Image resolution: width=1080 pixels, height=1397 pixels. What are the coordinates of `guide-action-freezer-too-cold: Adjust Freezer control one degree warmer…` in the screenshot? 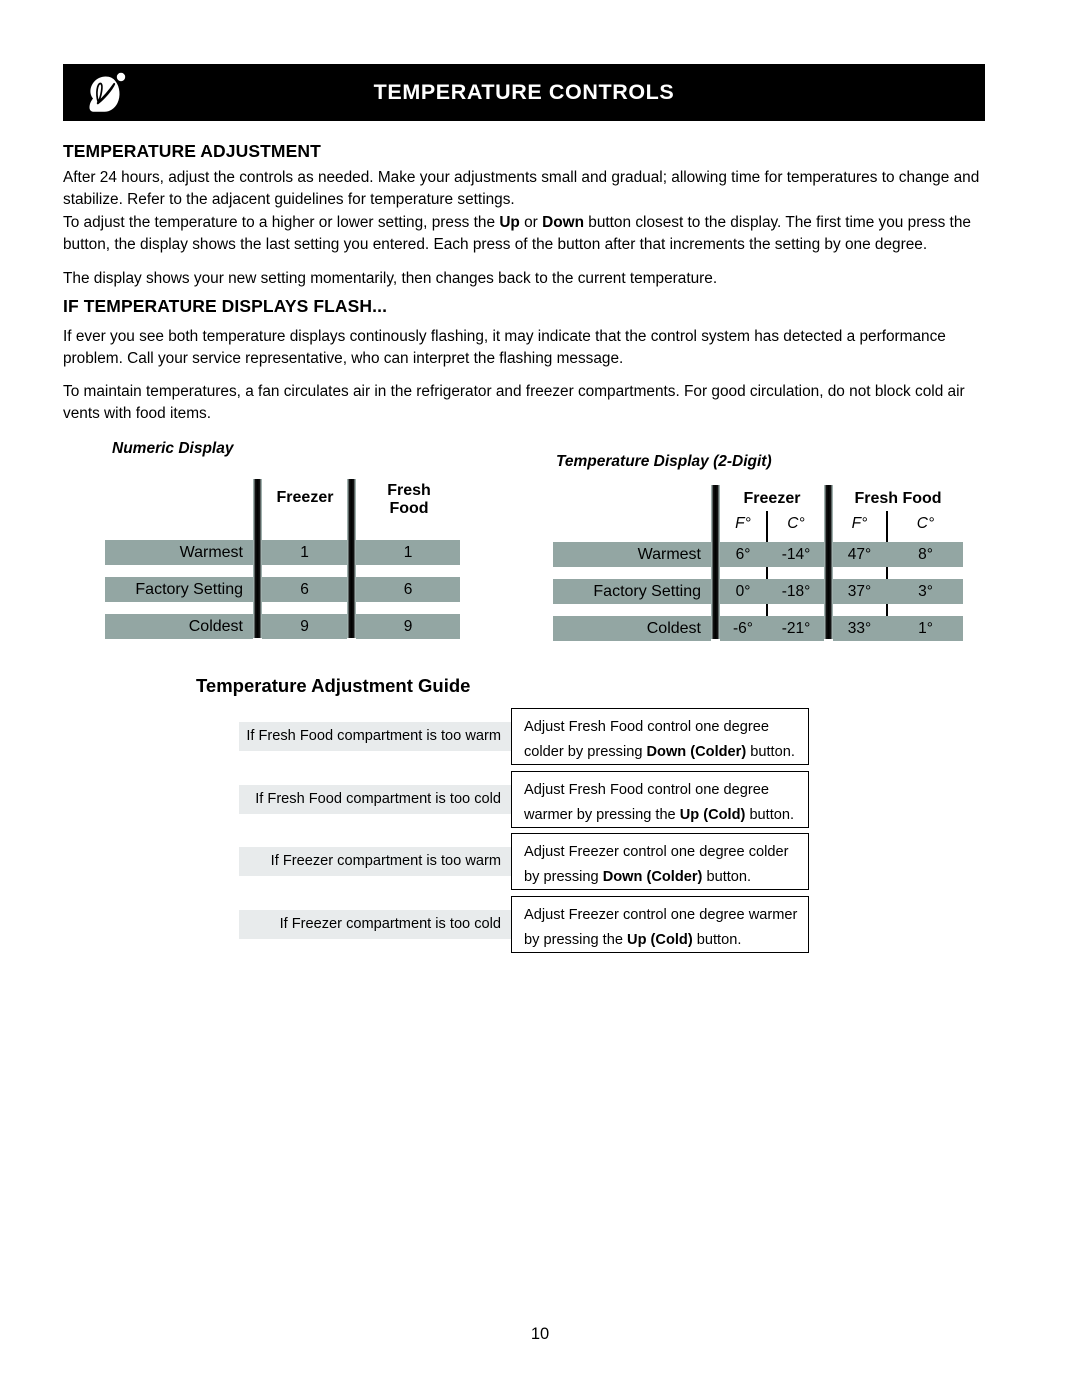 It's located at (660, 924).